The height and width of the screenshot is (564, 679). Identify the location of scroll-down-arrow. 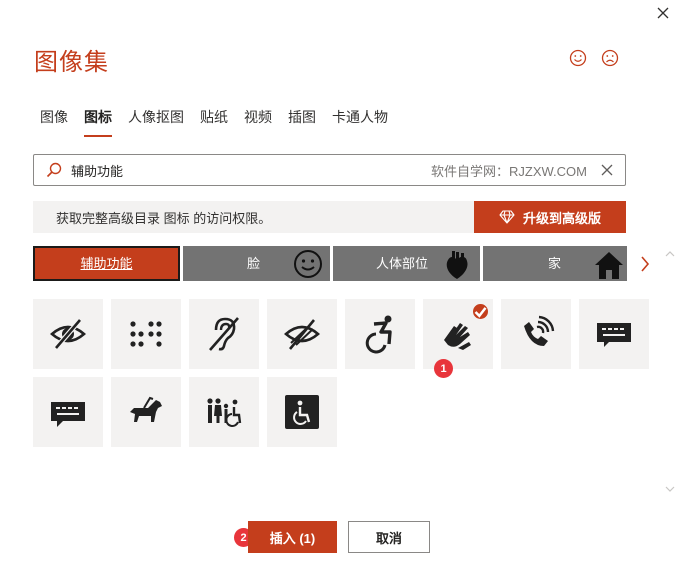
(670, 489).